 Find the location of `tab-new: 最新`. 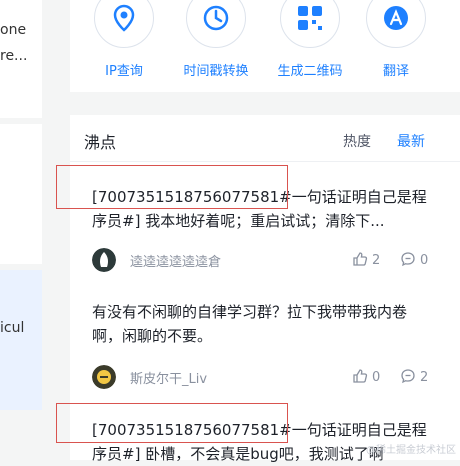

tab-new: 最新 is located at coordinates (411, 141).